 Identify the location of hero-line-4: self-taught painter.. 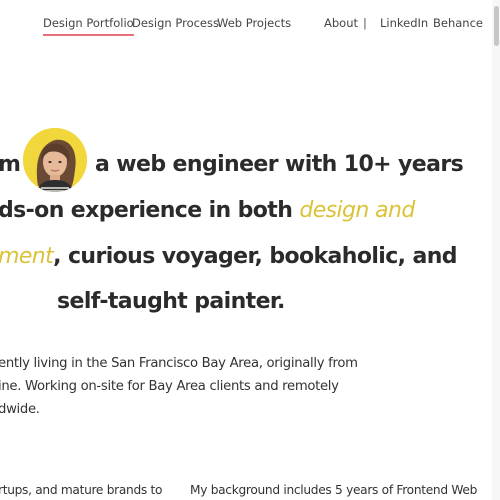
(171, 301).